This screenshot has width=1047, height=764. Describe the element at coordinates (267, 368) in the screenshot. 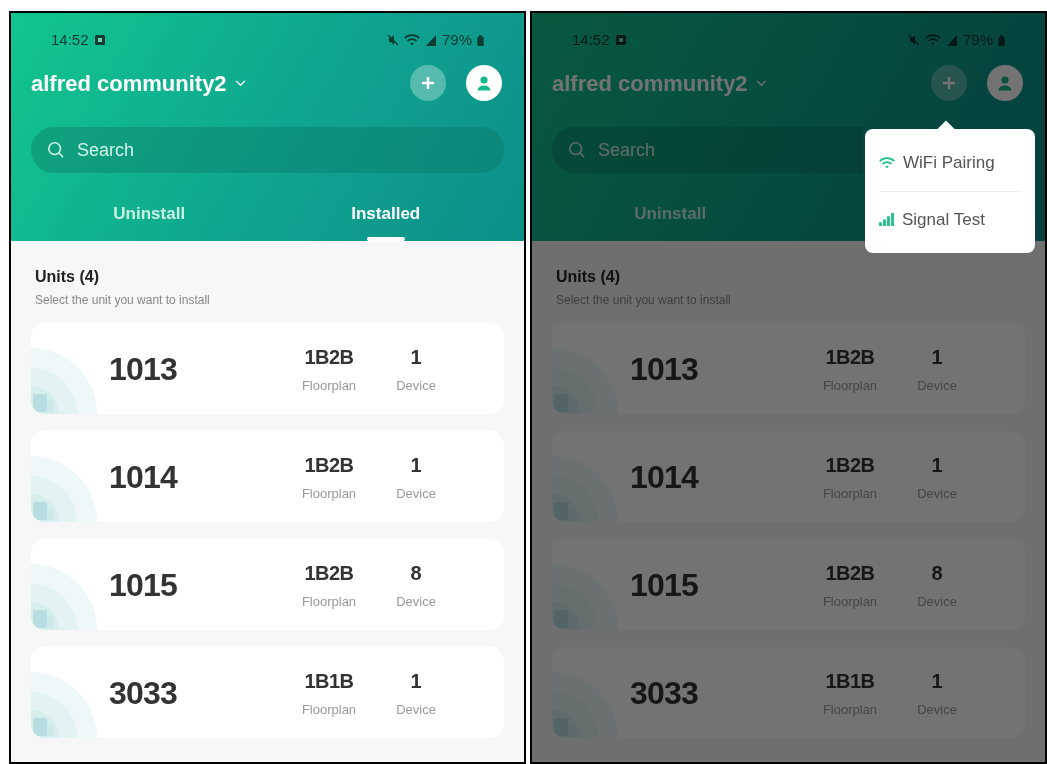

I see `unit-card: 1013 1B2B Floorplan 1 Device` at that location.